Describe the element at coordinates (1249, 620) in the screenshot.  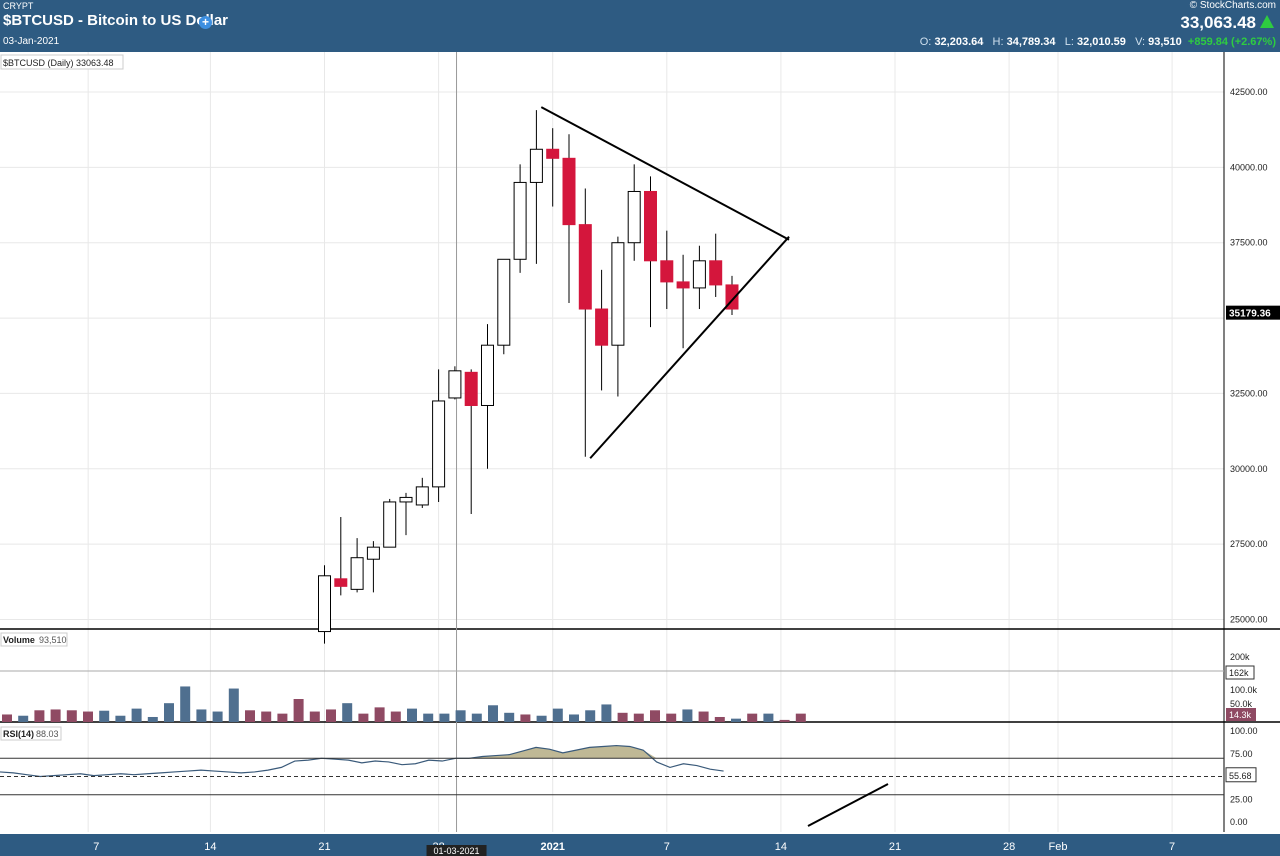
I see `y-tick-label: 25000.00` at that location.